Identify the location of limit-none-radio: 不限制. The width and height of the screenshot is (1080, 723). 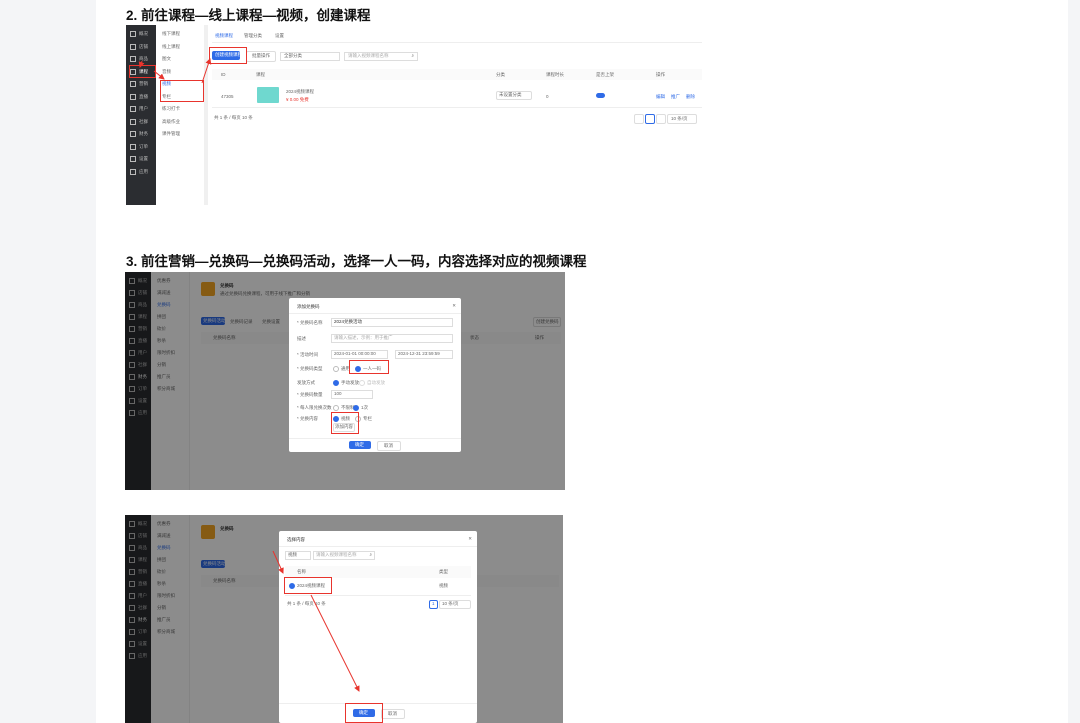
(344, 408).